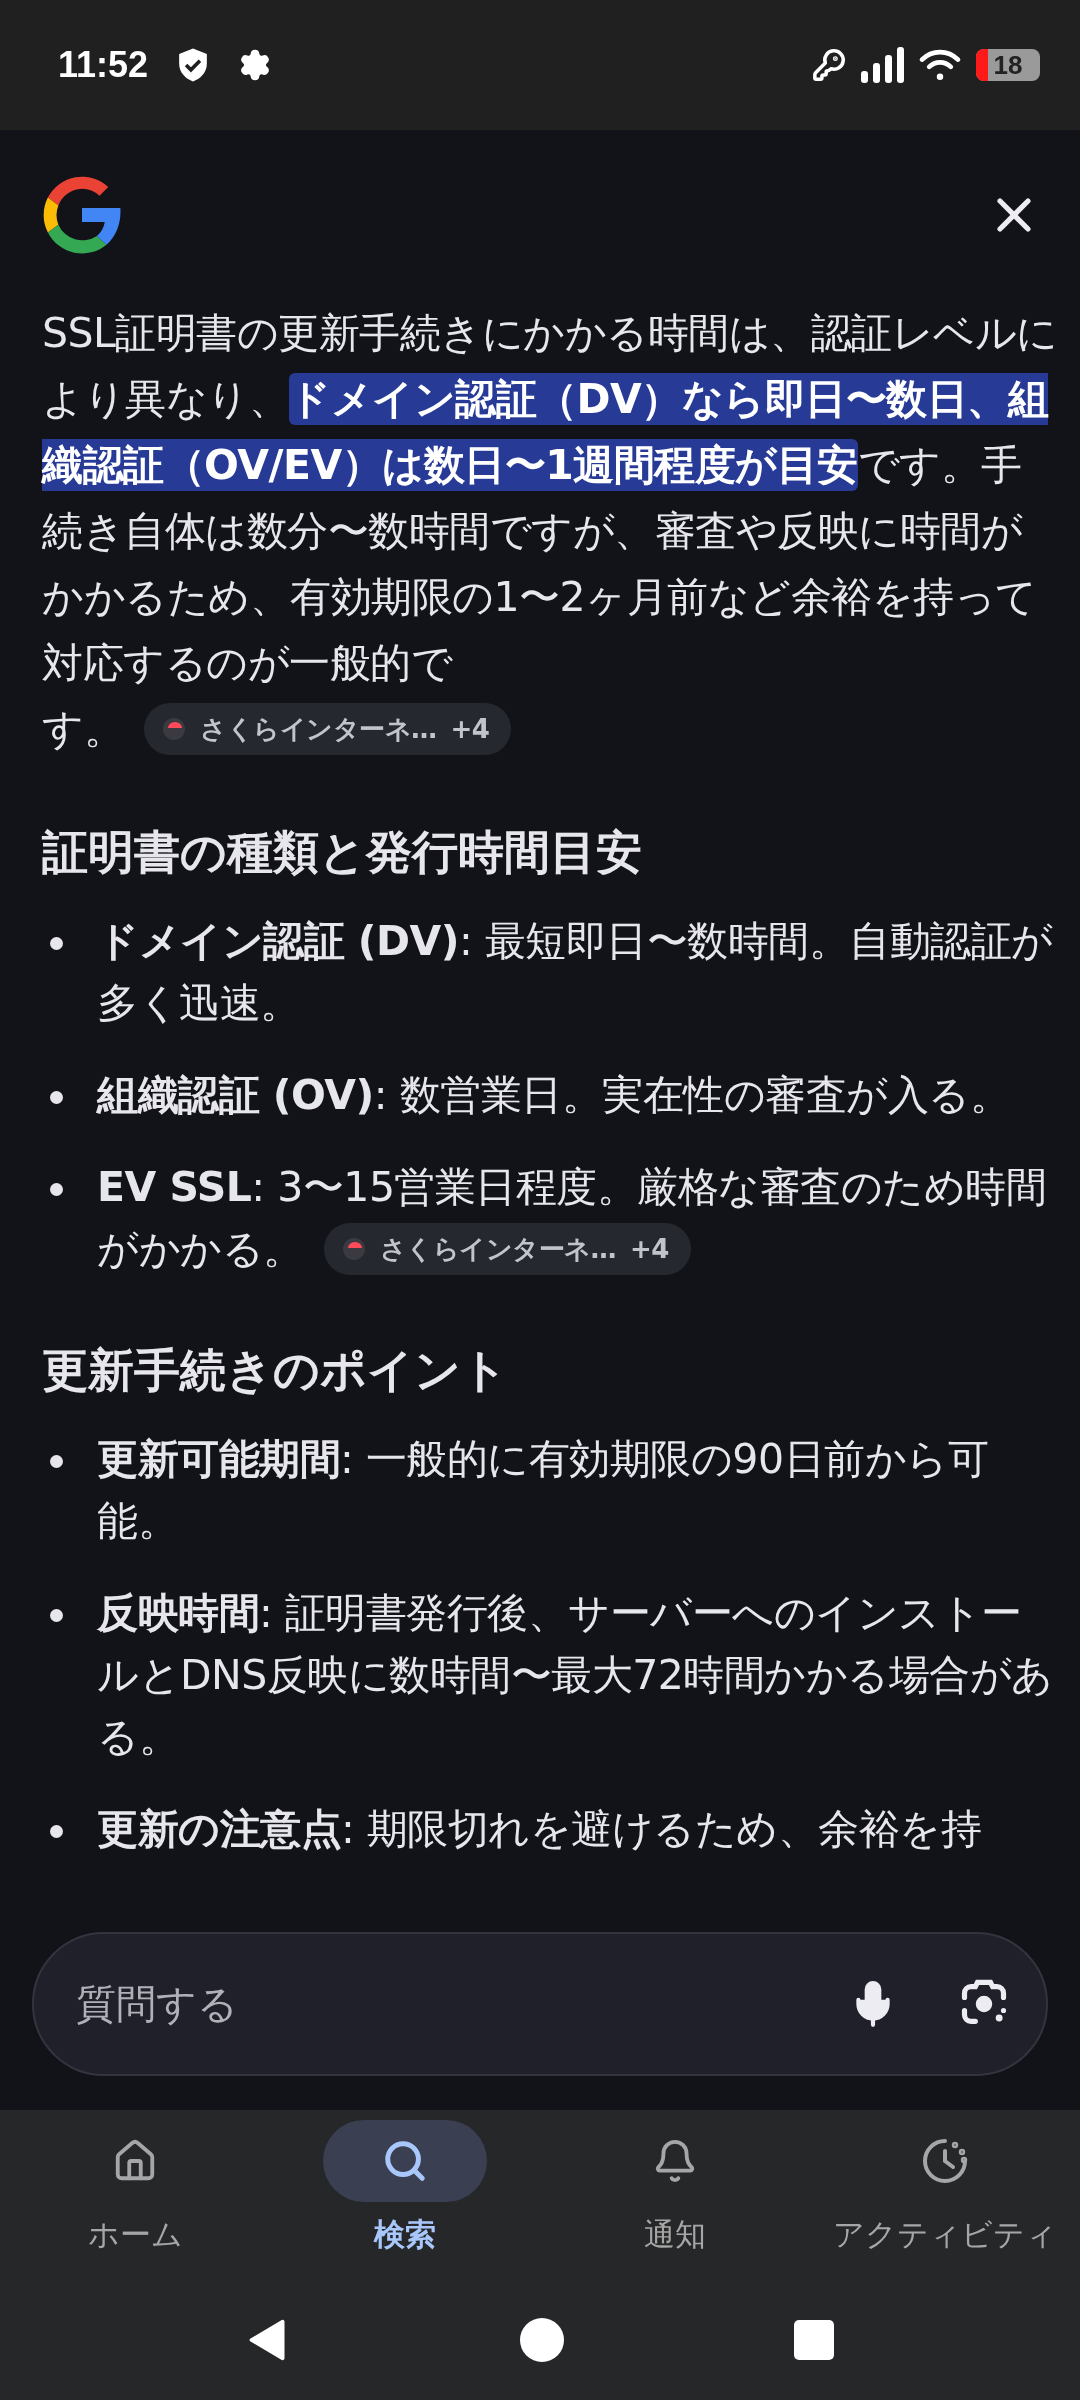 The image size is (1080, 2400). Describe the element at coordinates (405, 2161) in the screenshot. I see `search-icon` at that location.